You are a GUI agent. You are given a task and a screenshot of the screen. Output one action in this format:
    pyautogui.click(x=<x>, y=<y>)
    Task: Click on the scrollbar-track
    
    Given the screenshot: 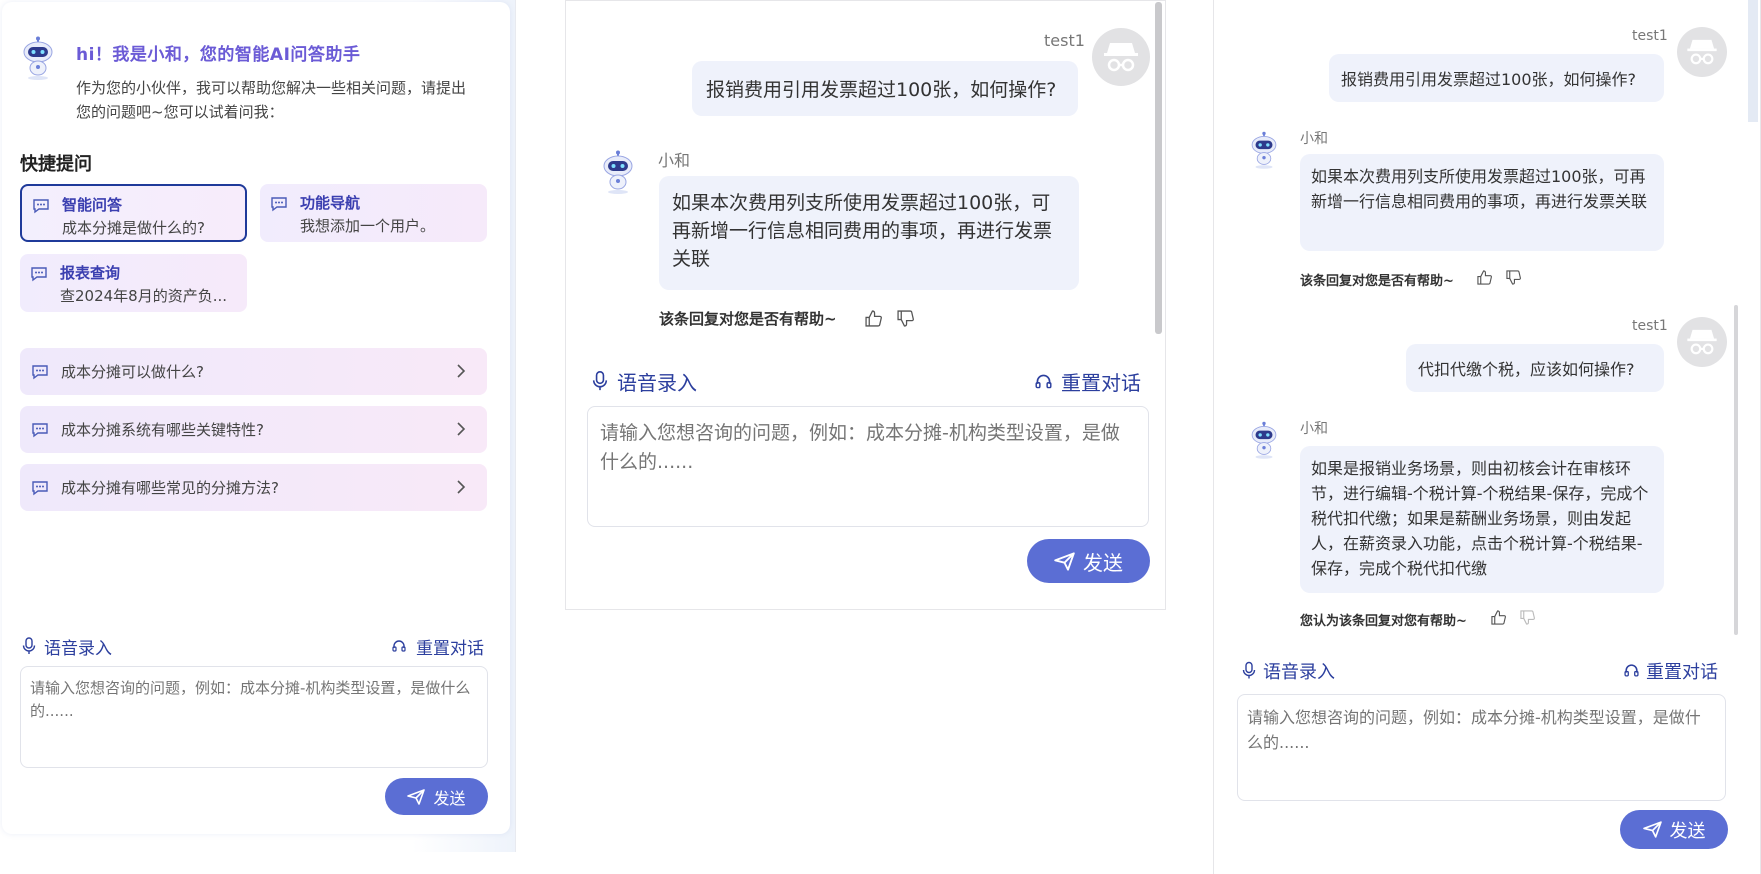 What is the action you would take?
    pyautogui.click(x=1753, y=61)
    